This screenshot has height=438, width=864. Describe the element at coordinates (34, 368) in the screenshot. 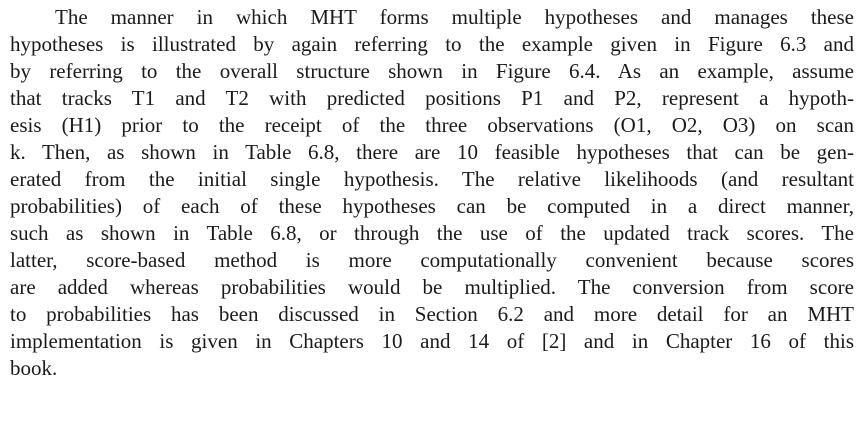

I see `paragraph-line-14: book.` at that location.